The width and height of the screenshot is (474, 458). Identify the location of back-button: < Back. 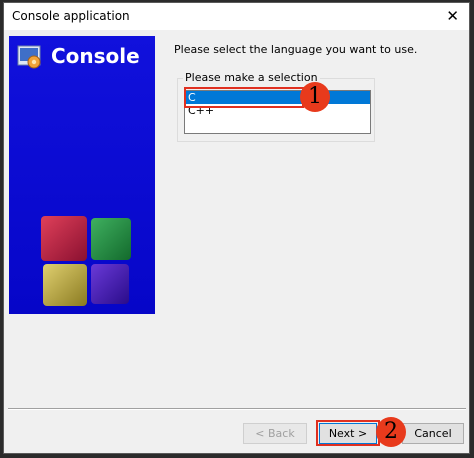
(275, 433).